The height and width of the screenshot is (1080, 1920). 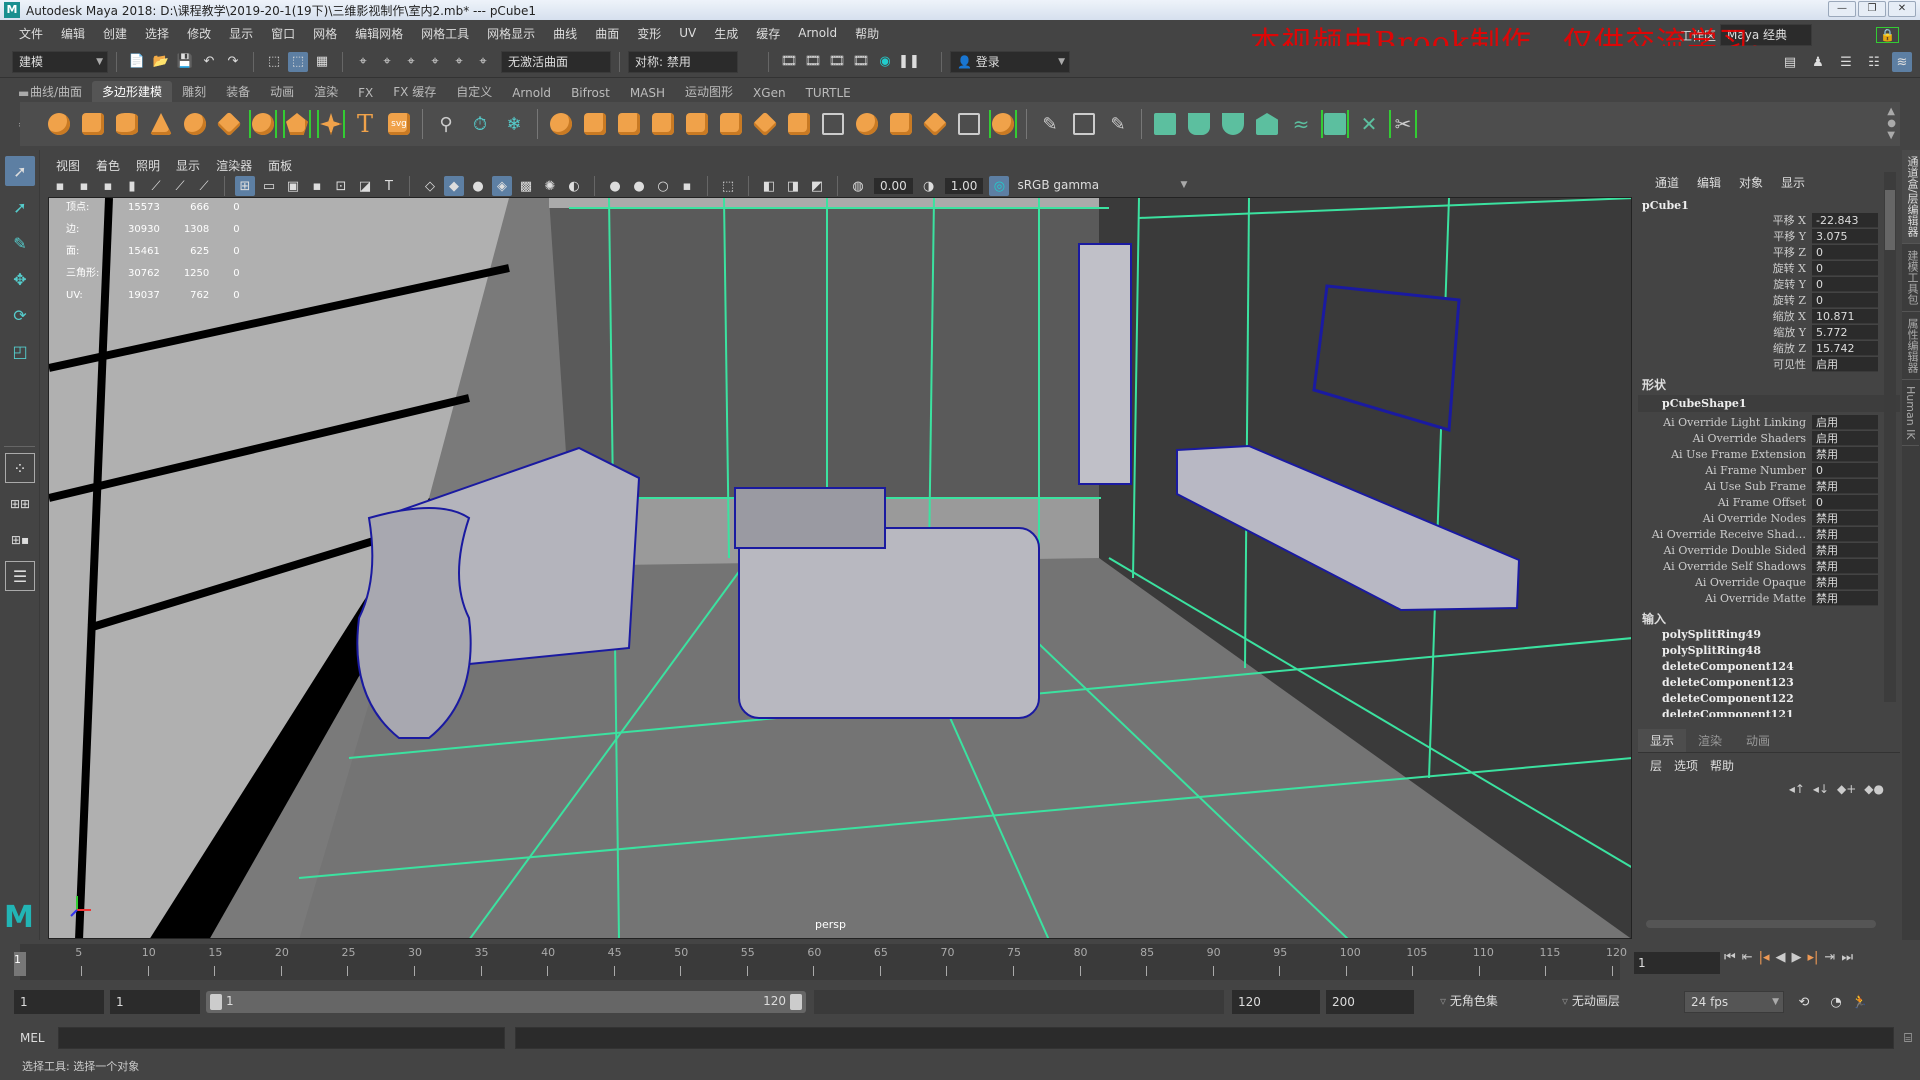 I want to click on shelf-tab-mash: MASH, so click(x=647, y=93).